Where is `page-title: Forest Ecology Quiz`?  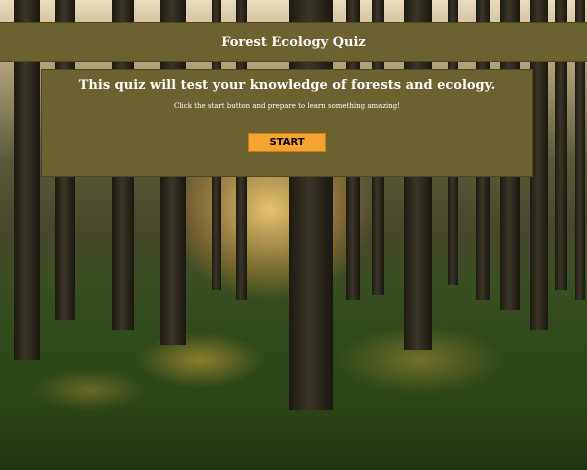
page-title: Forest Ecology Quiz is located at coordinates (293, 42).